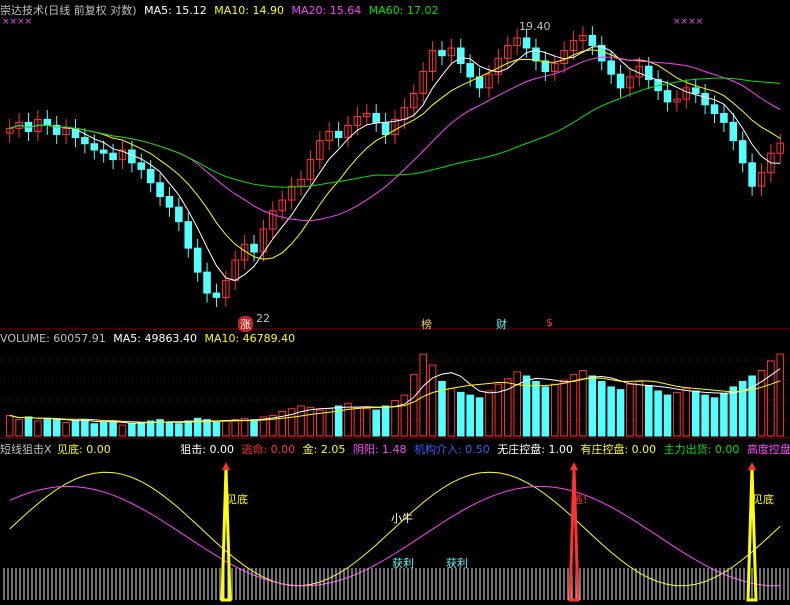 This screenshot has height=605, width=790. Describe the element at coordinates (48, 449) in the screenshot. I see `indicator-x: X` at that location.